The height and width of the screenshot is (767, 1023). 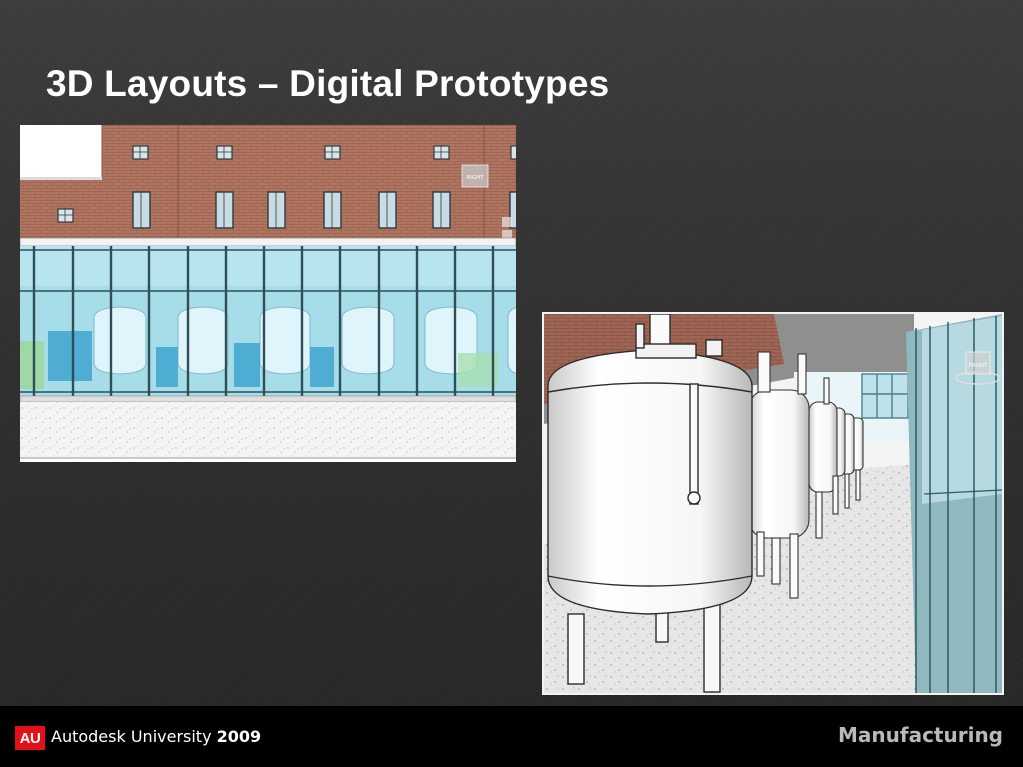 What do you see at coordinates (239, 736) in the screenshot?
I see `brand-year: 2009` at bounding box center [239, 736].